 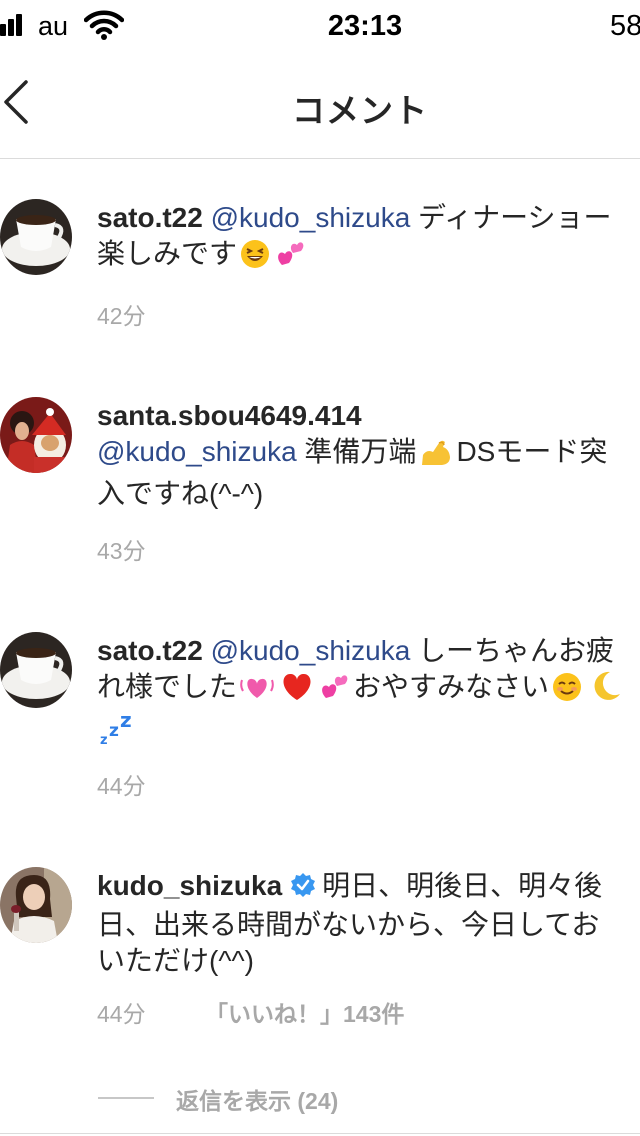 I want to click on crescent-moon-icon, so click(x=605, y=690).